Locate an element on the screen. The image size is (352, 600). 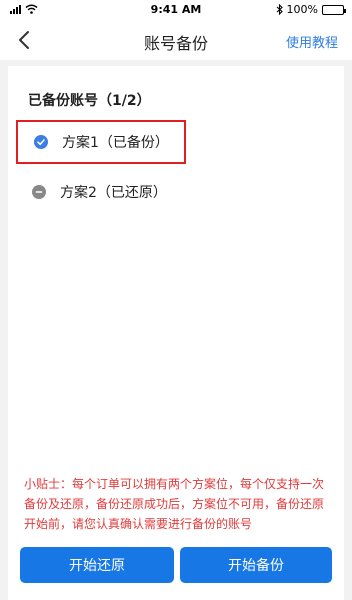
option-plan-2: 方案2（已还原） is located at coordinates (101, 192).